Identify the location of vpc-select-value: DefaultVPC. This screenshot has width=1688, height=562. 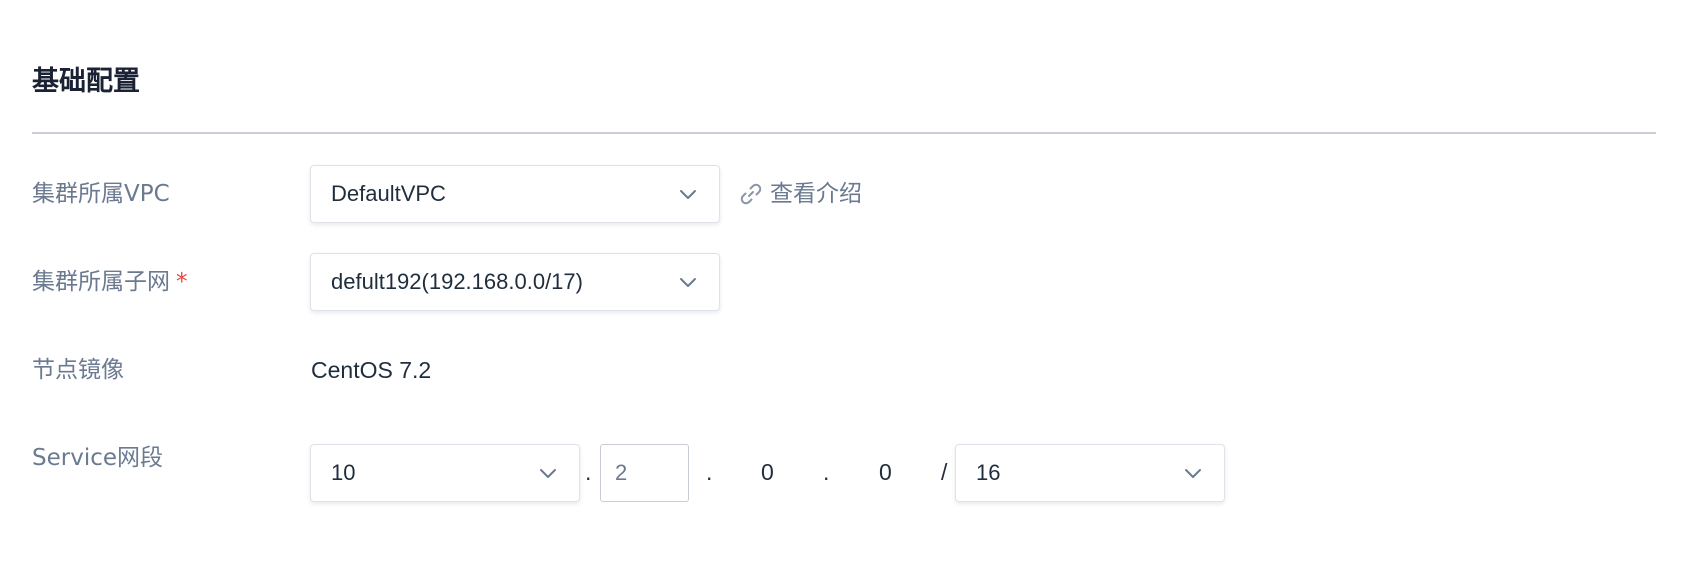
(388, 193).